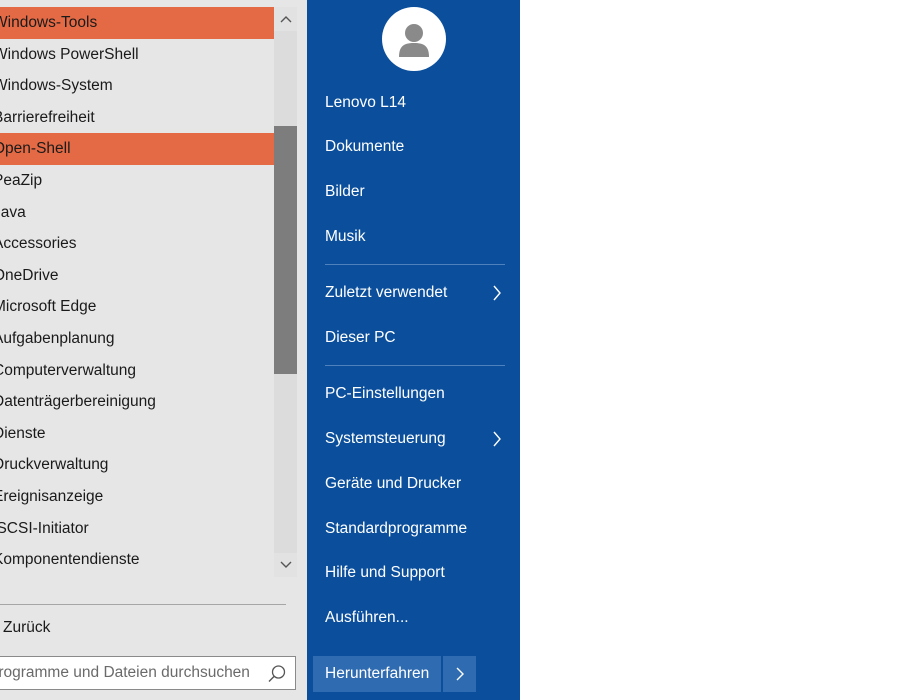  Describe the element at coordinates (137, 339) in the screenshot. I see `program-list-item: Aufgabenplanung` at that location.